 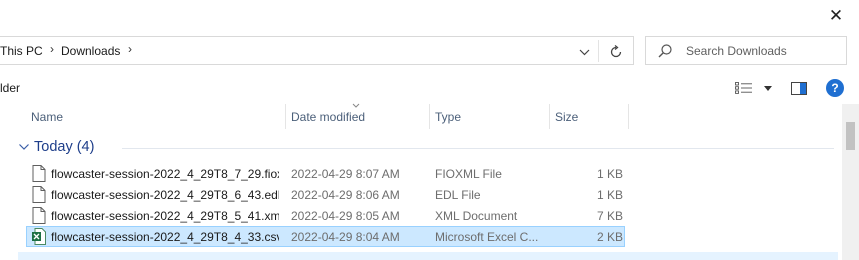 What do you see at coordinates (317, 50) in the screenshot?
I see `address-bar: This PC › Downloads ›` at bounding box center [317, 50].